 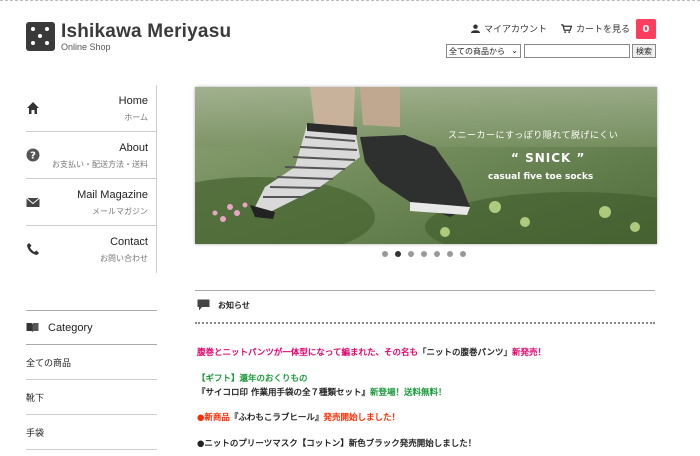 What do you see at coordinates (146, 31) in the screenshot?
I see `logo-title: Ishikawa Meriyasu` at bounding box center [146, 31].